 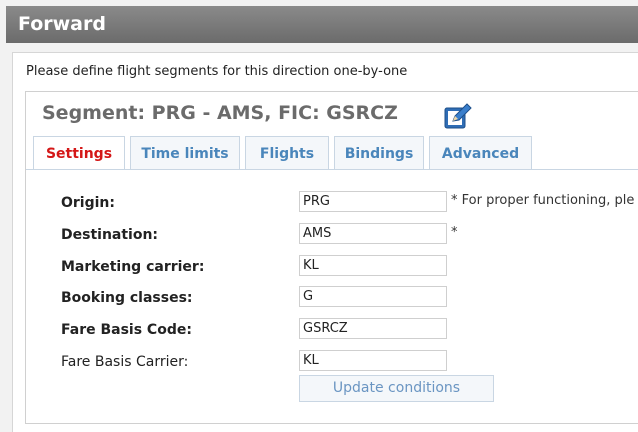 I want to click on tab-settings: Settings, so click(x=79, y=153).